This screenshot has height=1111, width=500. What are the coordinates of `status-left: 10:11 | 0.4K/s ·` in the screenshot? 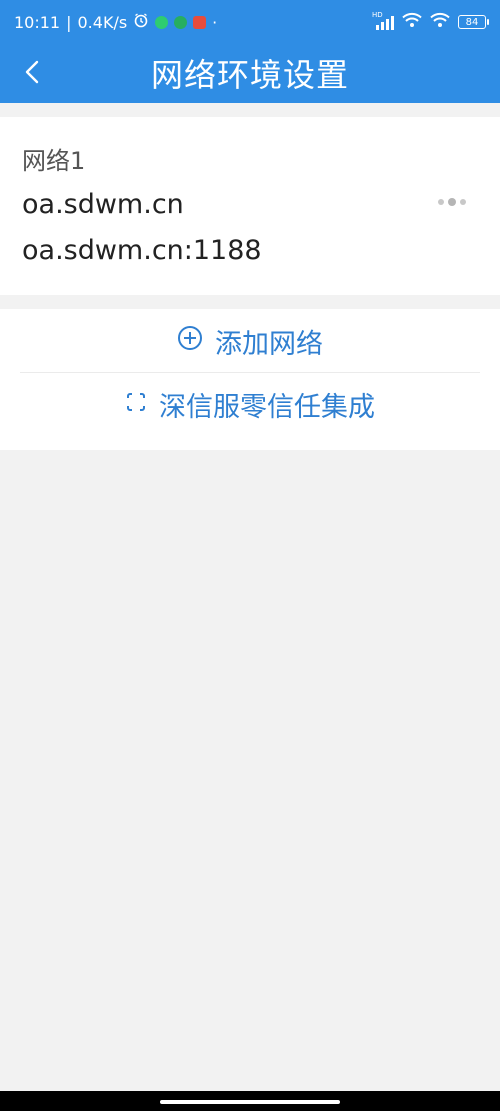 It's located at (115, 22).